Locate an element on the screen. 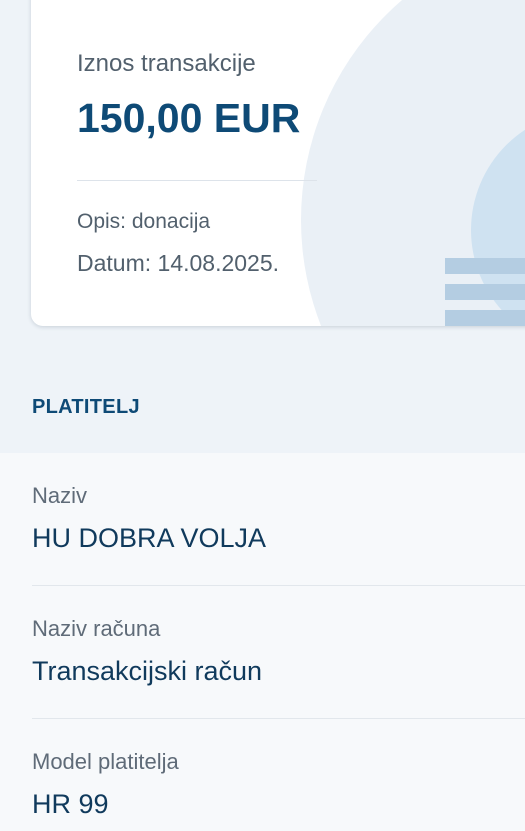 The width and height of the screenshot is (525, 831). field-payer-name: Naziv HU DOBRA VOLJA is located at coordinates (278, 518).